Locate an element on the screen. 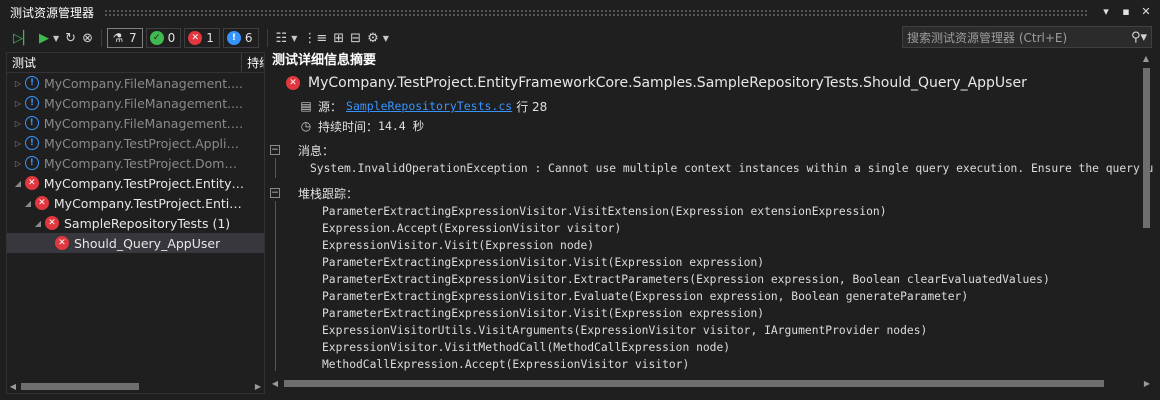 Image resolution: width=1160 pixels, height=400 pixels. settings-dropdown-icon: ▼ is located at coordinates (386, 38).